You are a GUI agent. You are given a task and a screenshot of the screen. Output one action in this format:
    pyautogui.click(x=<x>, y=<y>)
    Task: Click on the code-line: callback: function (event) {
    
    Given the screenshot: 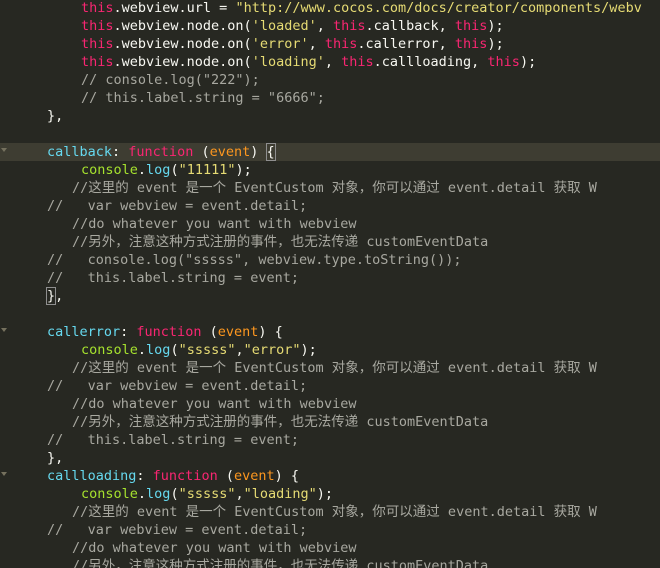 What is the action you would take?
    pyautogui.click(x=330, y=152)
    